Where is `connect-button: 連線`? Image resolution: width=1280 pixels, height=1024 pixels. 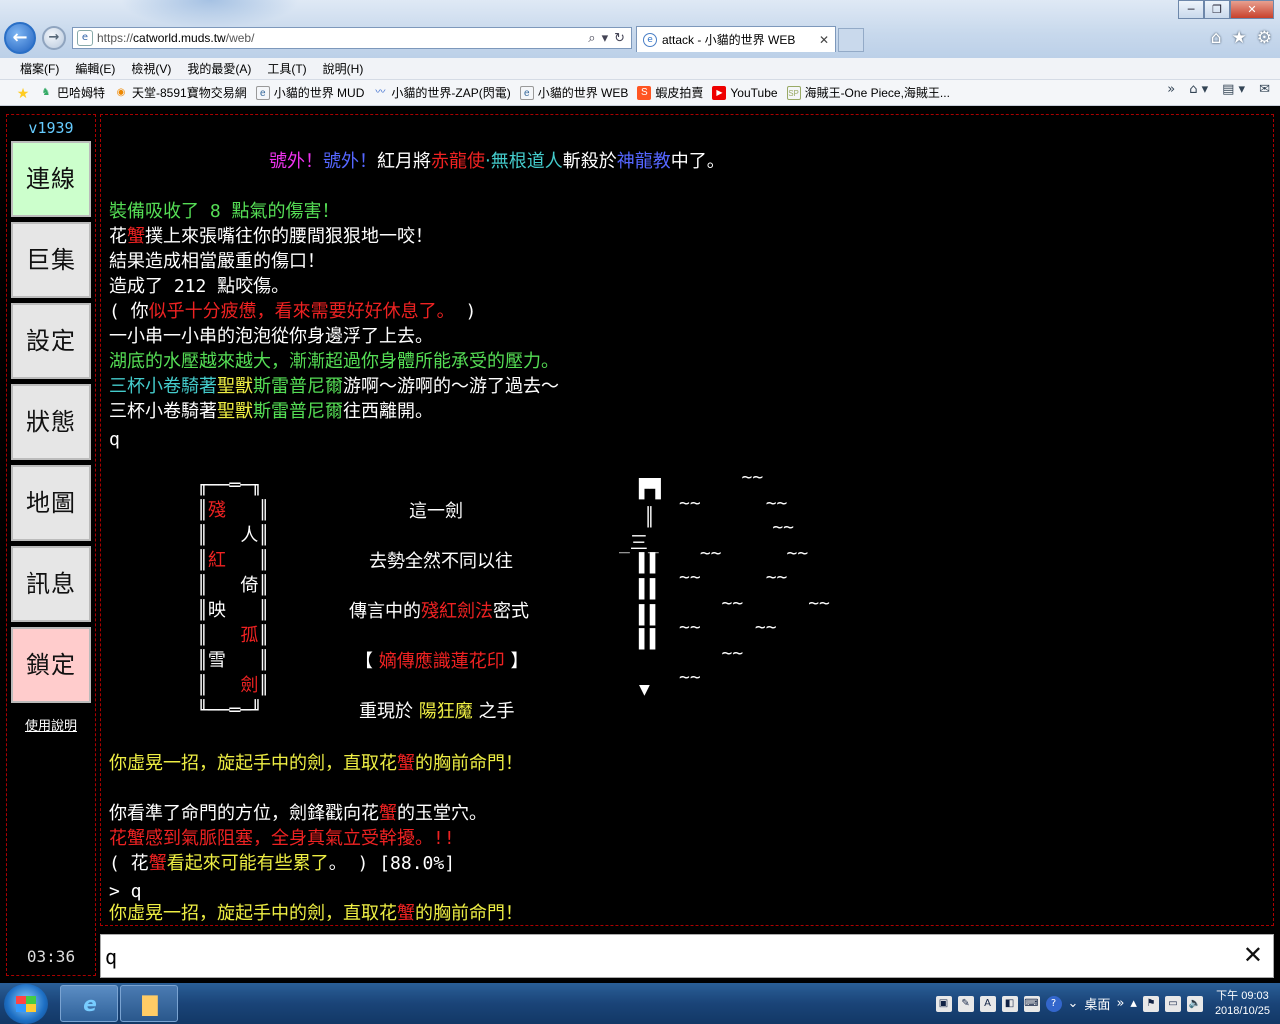 connect-button: 連線 is located at coordinates (51, 179).